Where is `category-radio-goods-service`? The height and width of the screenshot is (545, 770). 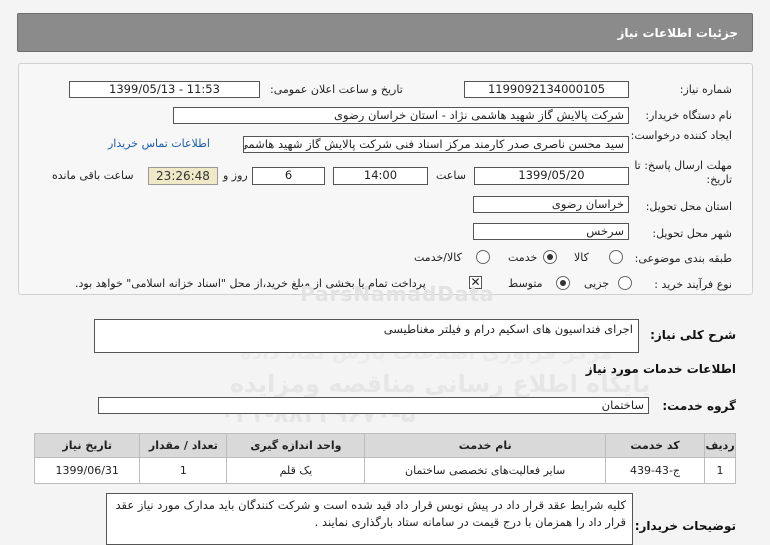 category-radio-goods-service is located at coordinates (483, 257).